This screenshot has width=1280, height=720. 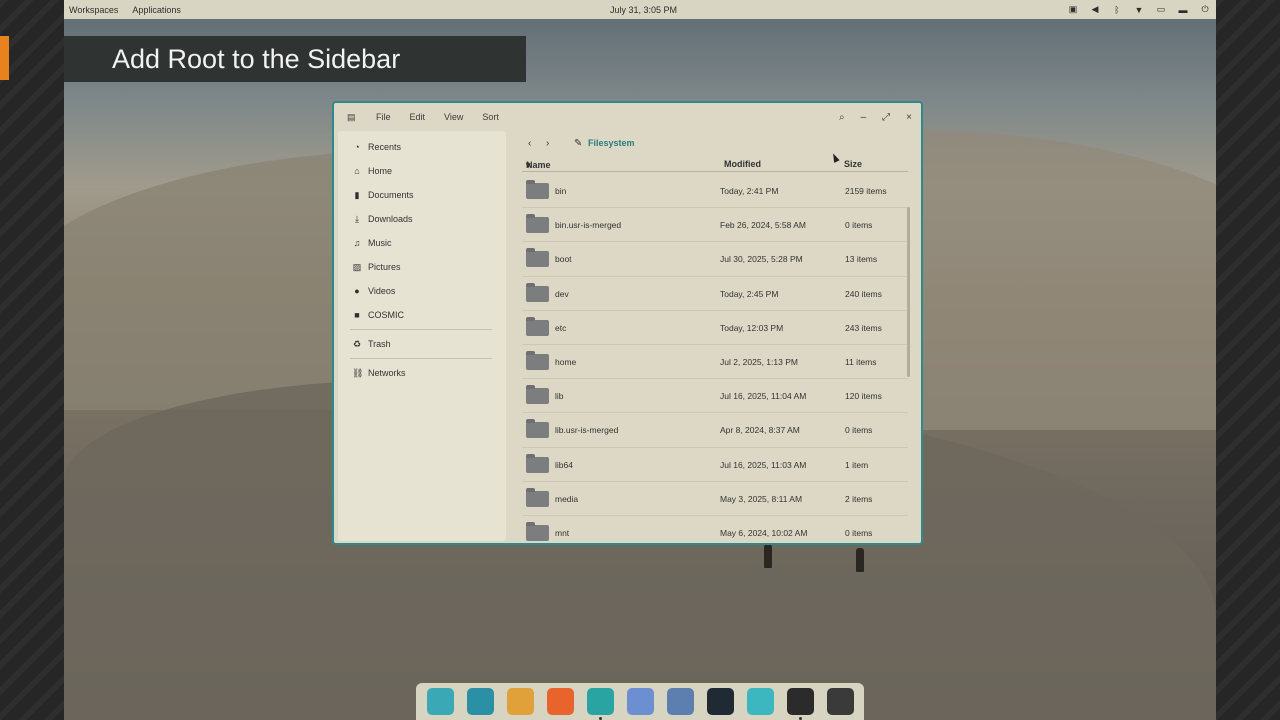 What do you see at coordinates (357, 147) in the screenshot?
I see `recents-icon: ◔` at bounding box center [357, 147].